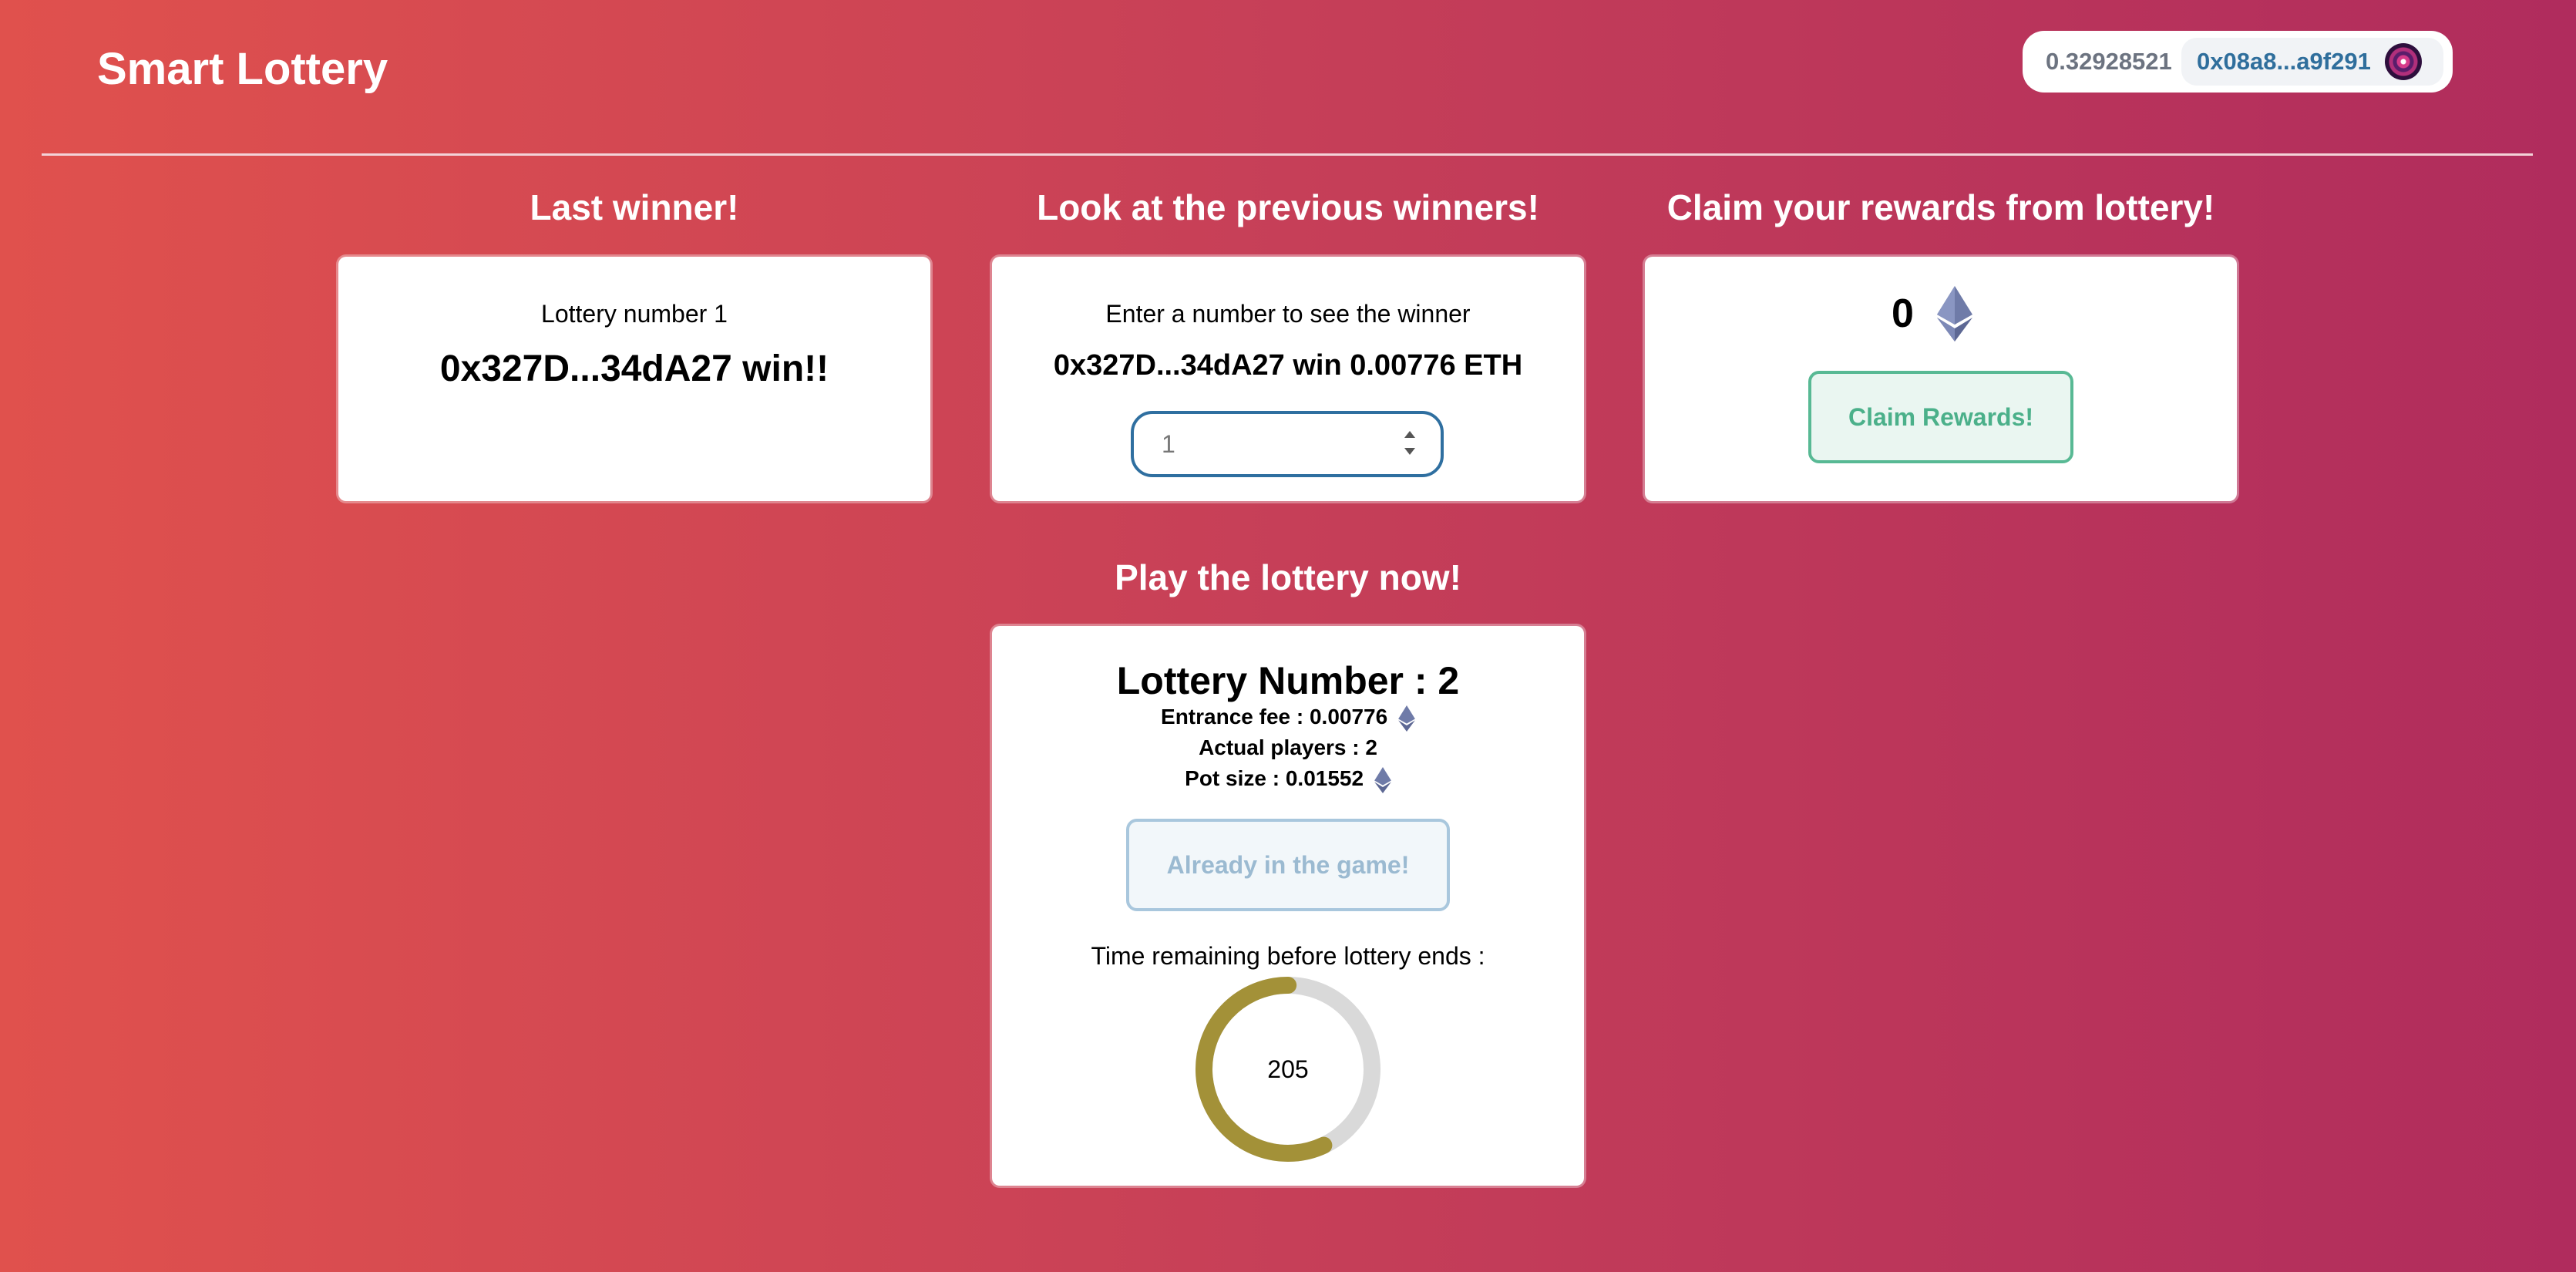 The height and width of the screenshot is (1272, 2576). I want to click on last-winner-card: Lottery number 1 0x327D...34dA27 win!!, so click(634, 379).